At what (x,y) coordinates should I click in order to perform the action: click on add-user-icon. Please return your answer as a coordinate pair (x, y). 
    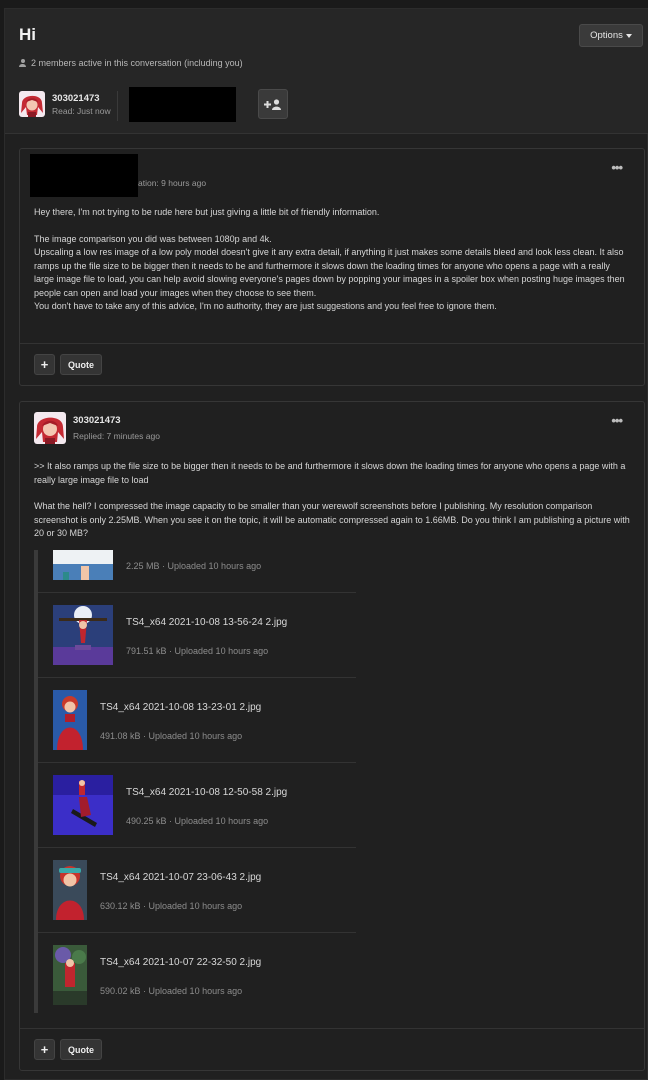
    Looking at the image, I should click on (272, 104).